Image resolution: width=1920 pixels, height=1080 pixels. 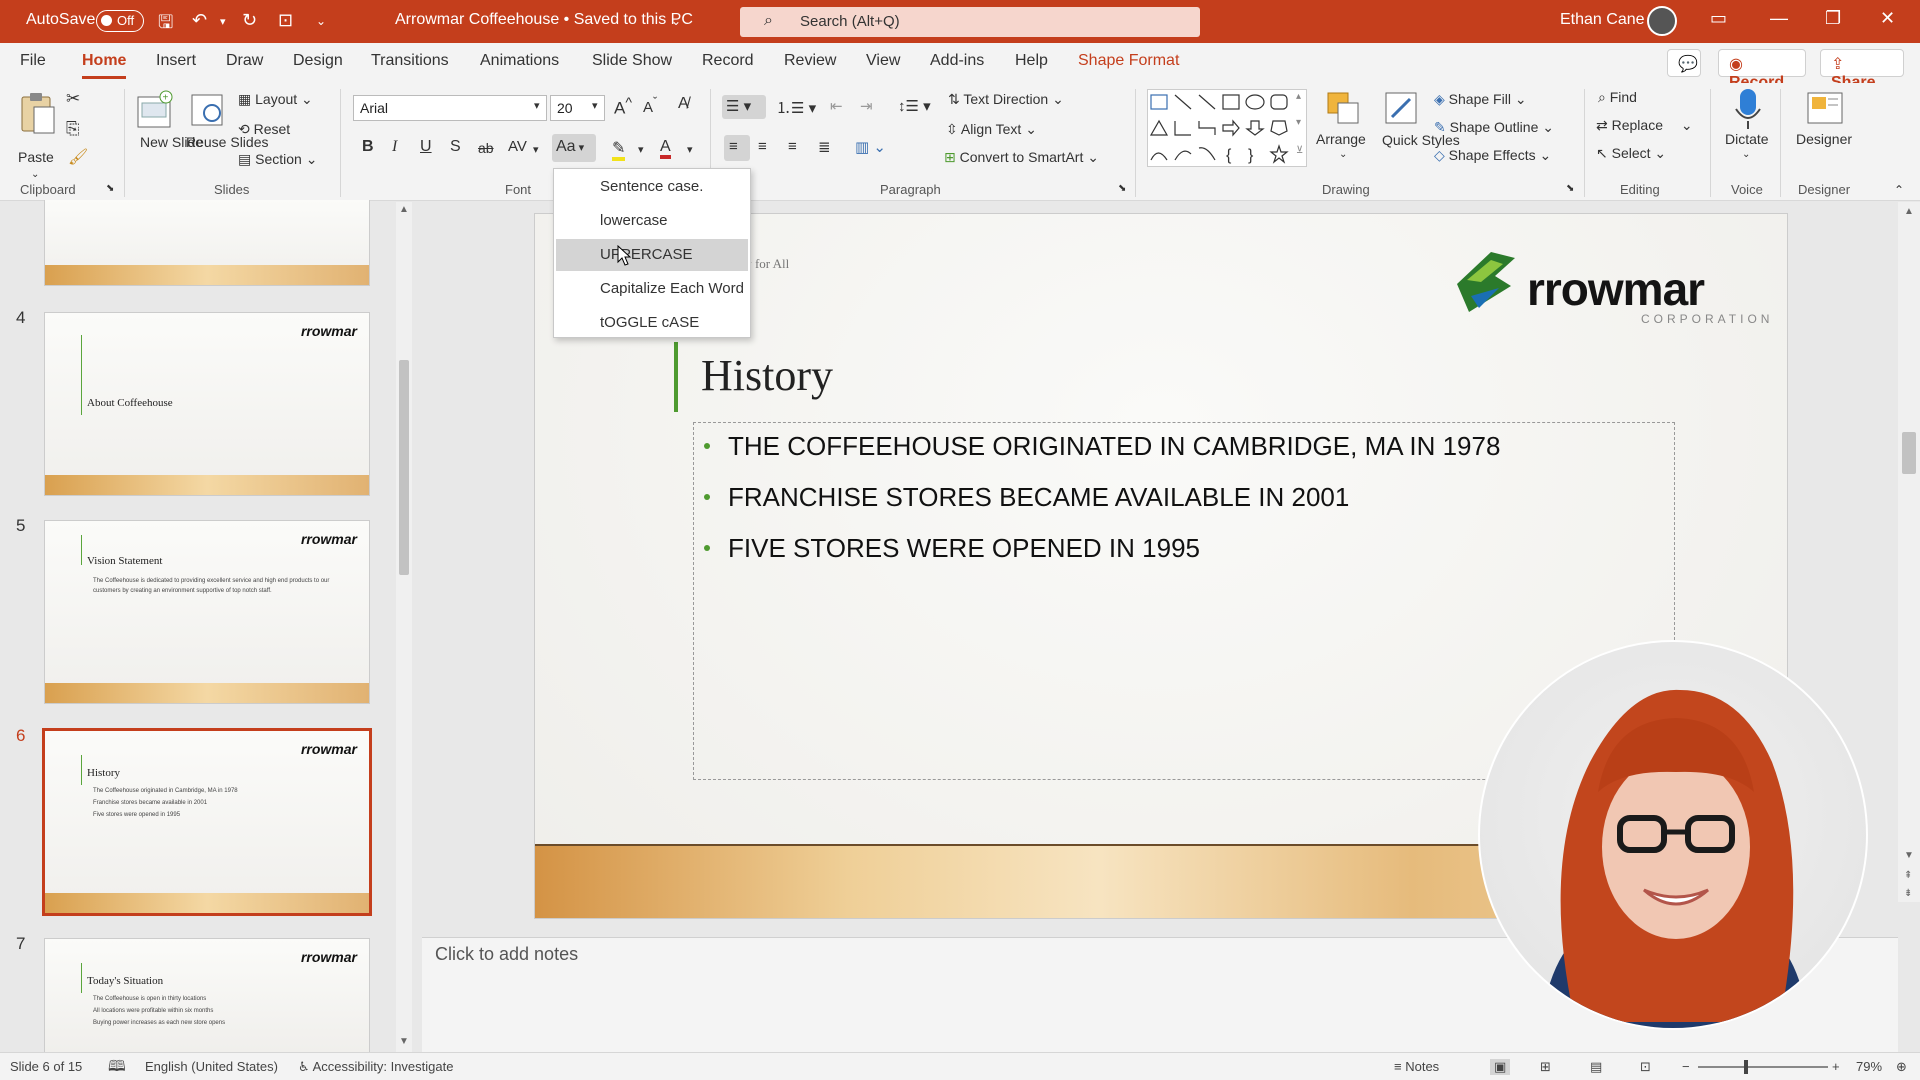 I want to click on chevron-down-icon: ⌄, so click(x=676, y=21).